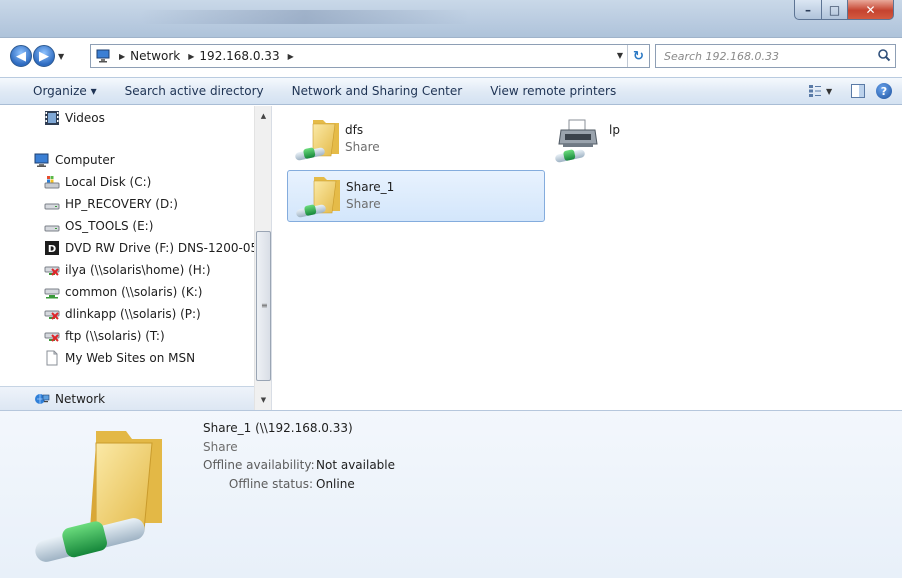 This screenshot has width=902, height=578. I want to click on title-bar: – □ ✕, so click(451, 19).